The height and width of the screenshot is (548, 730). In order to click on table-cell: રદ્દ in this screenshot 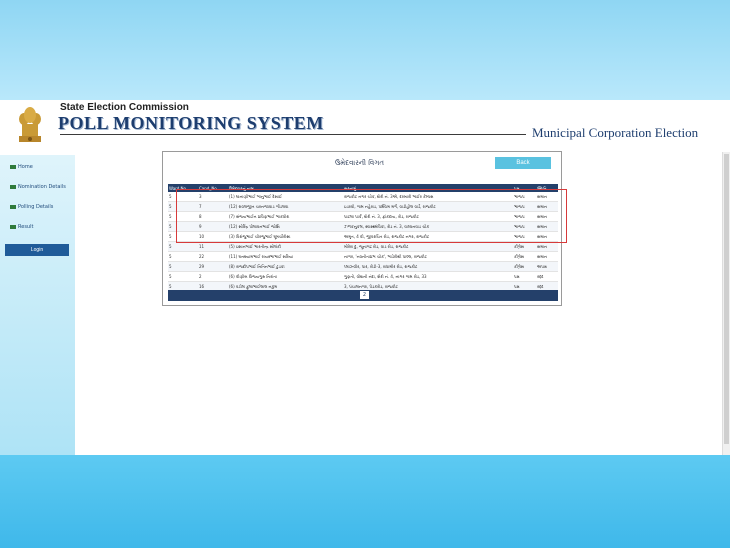, I will do `click(547, 276)`.